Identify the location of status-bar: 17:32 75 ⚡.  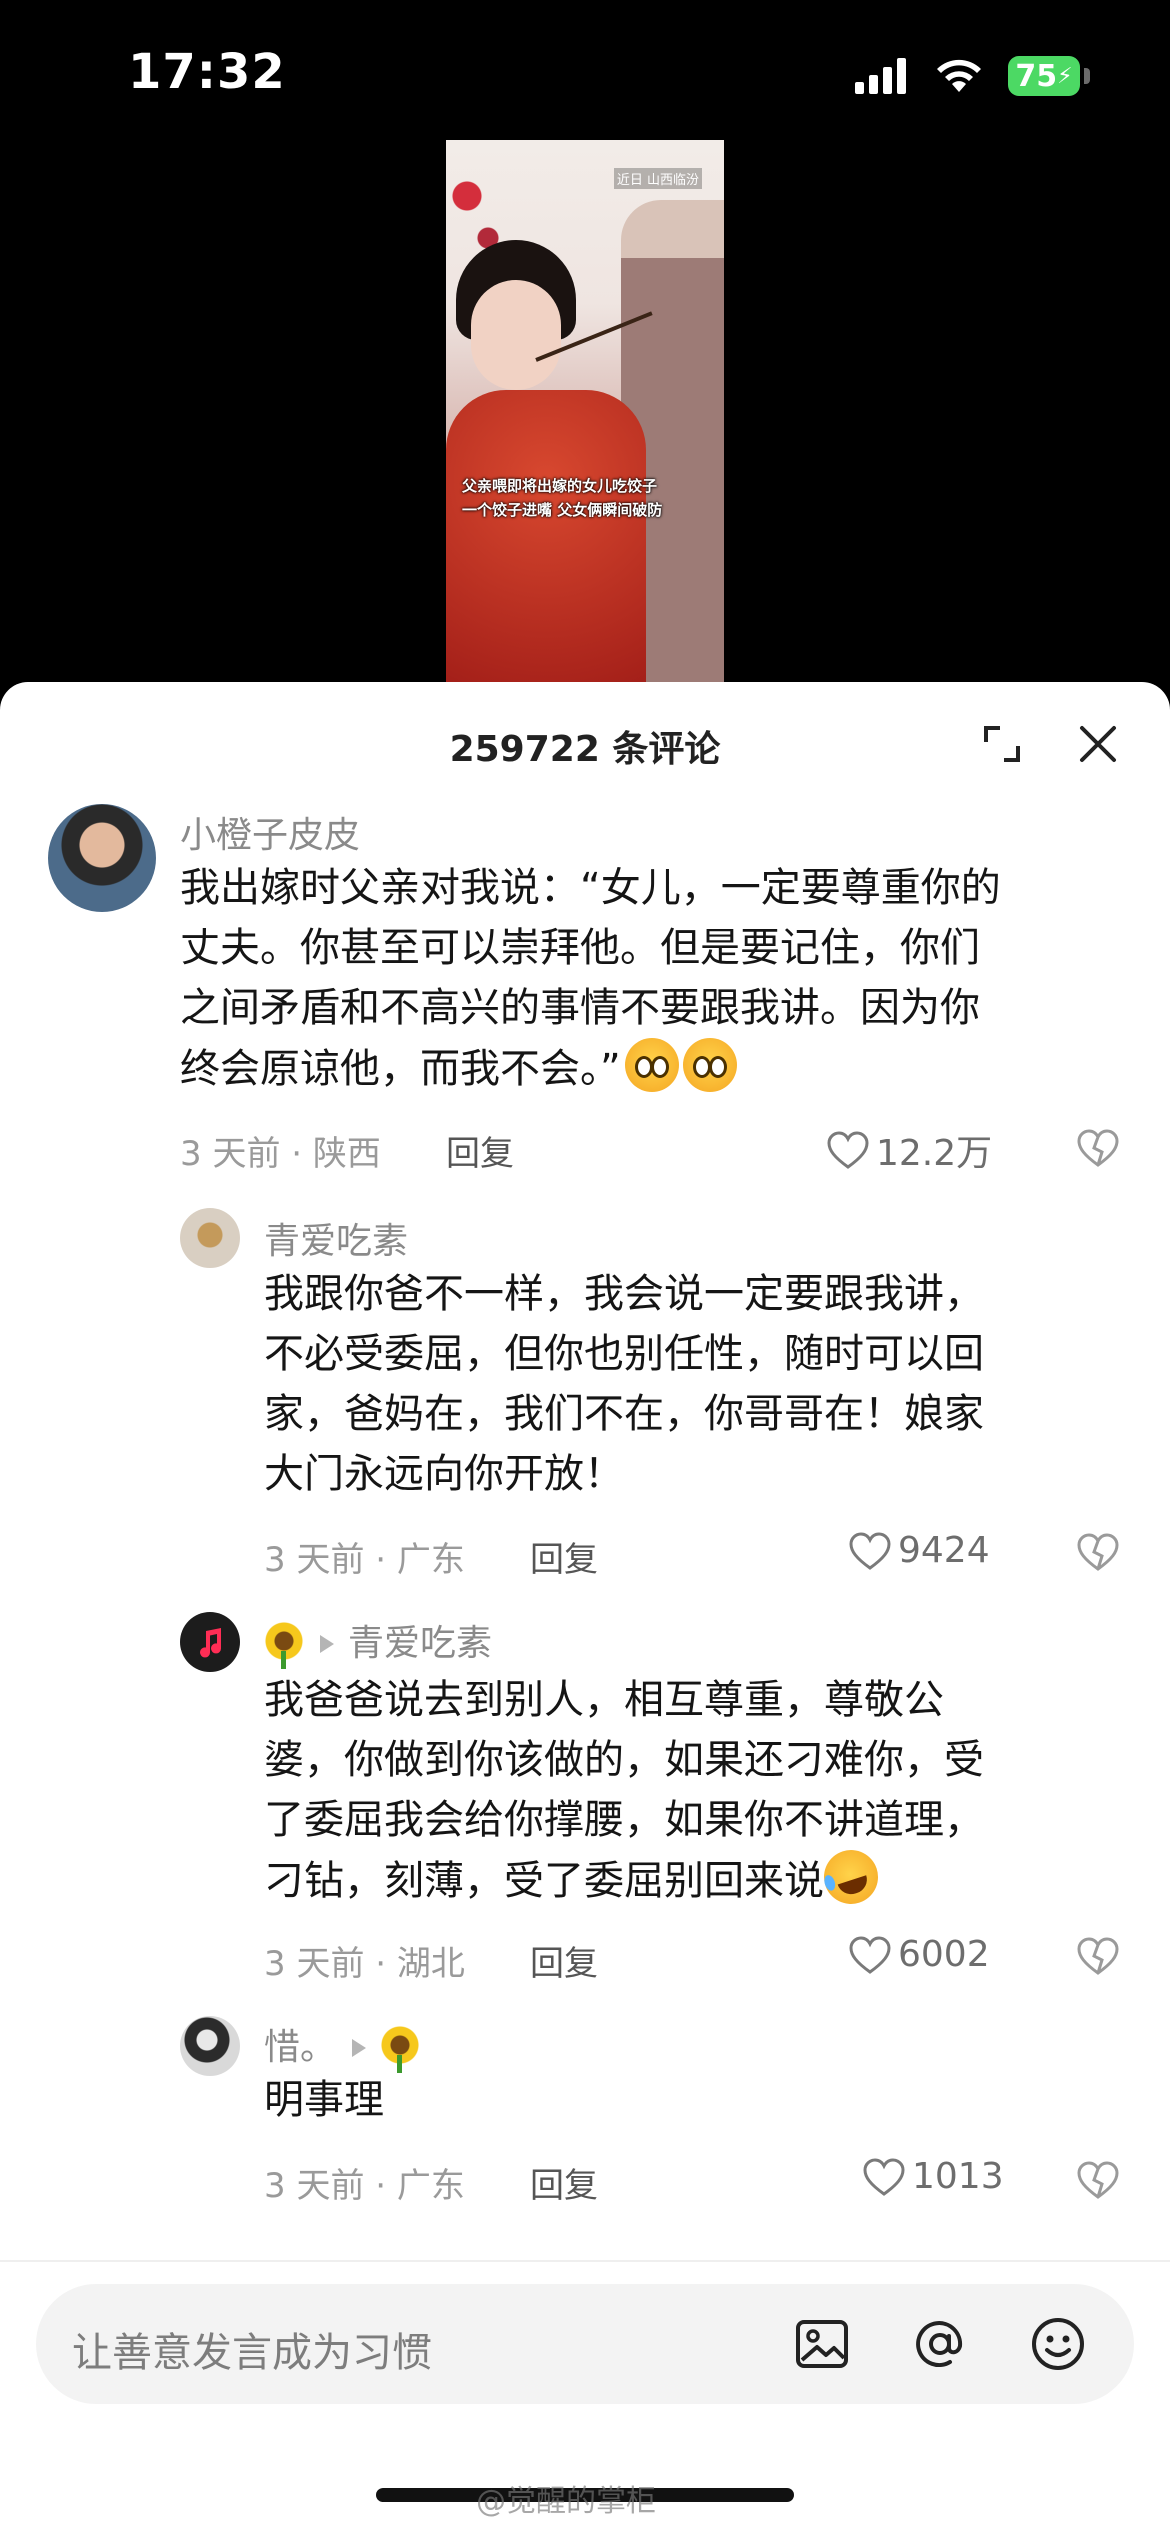
(585, 75).